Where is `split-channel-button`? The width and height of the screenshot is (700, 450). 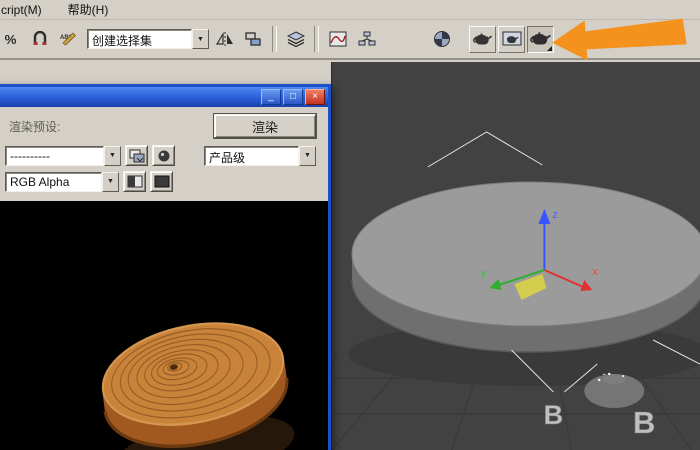 split-channel-button is located at coordinates (134, 181).